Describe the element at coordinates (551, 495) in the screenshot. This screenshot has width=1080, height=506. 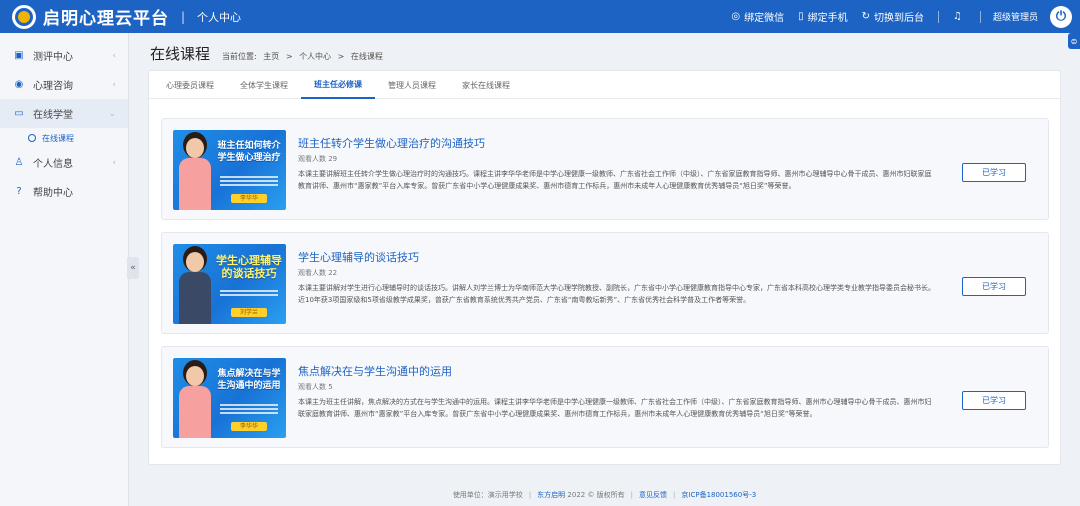
I see `footer-company-link: 东方启明` at that location.